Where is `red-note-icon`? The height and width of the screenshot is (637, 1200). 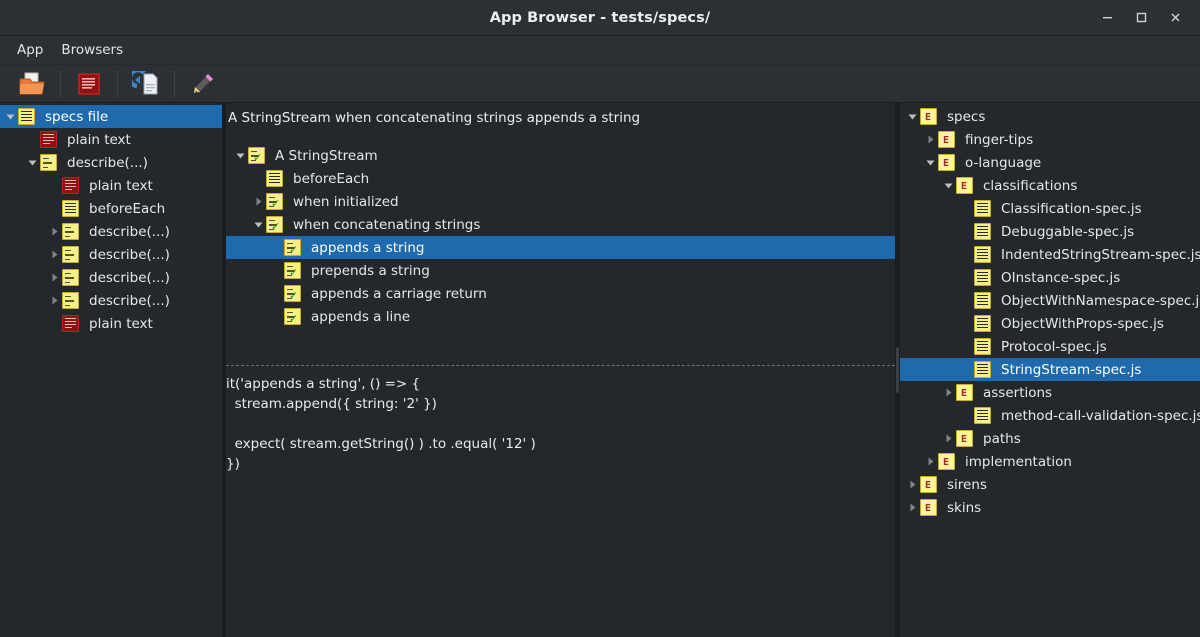 red-note-icon is located at coordinates (89, 83).